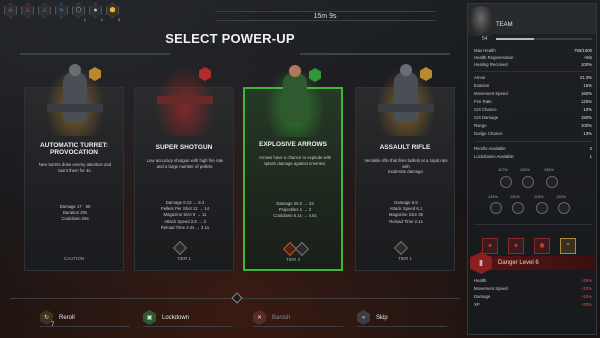 The width and height of the screenshot is (600, 338). I want to click on card-footer: TIER 3, so click(293, 259).